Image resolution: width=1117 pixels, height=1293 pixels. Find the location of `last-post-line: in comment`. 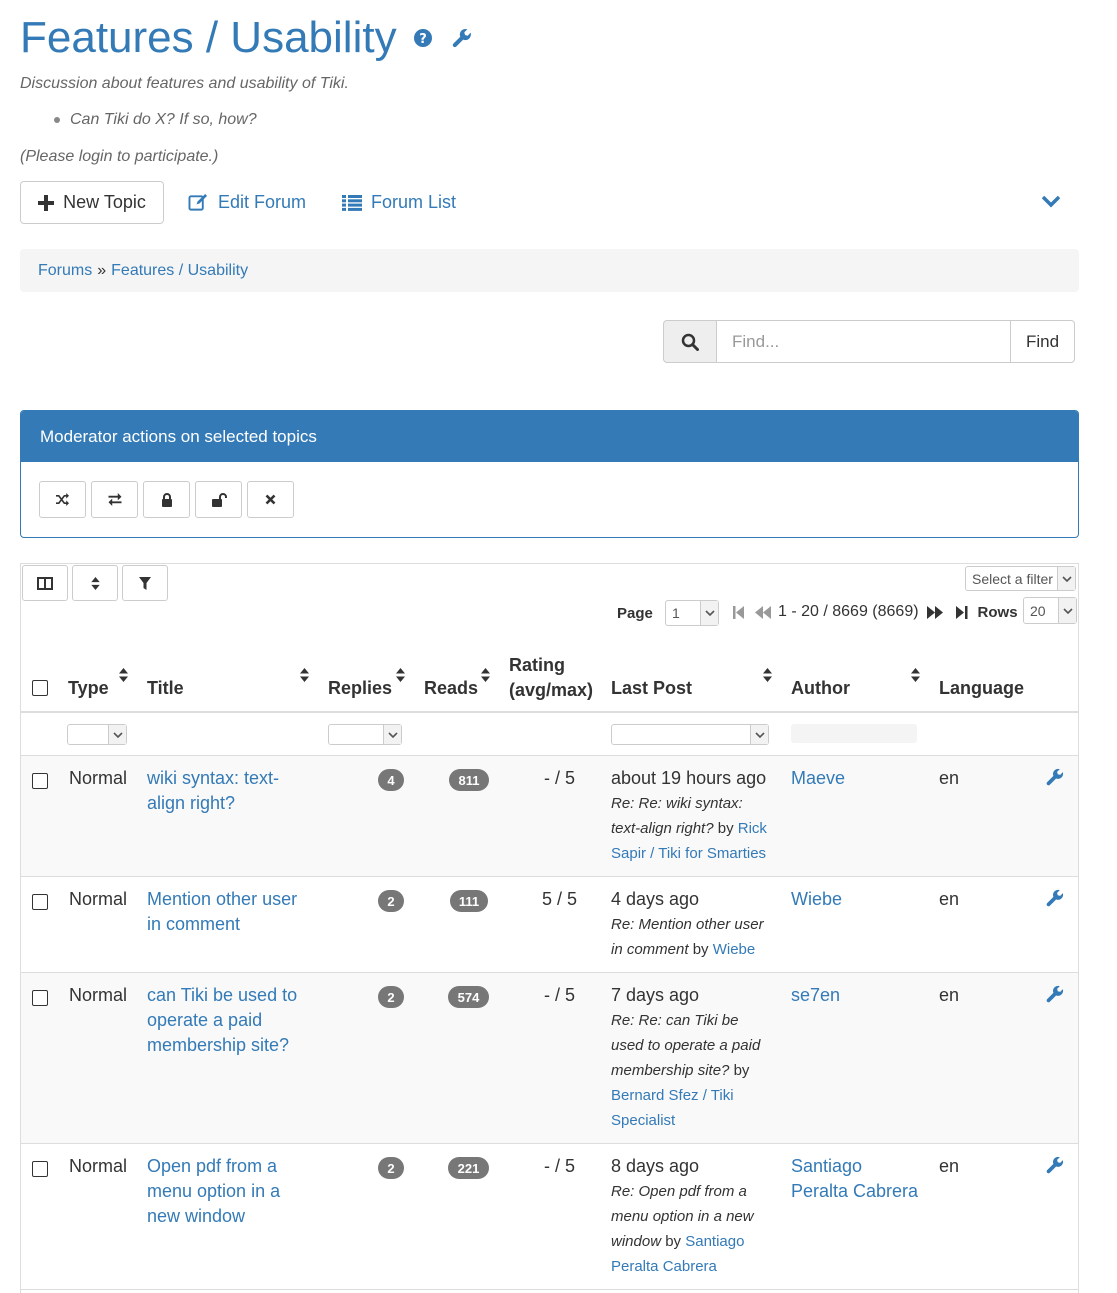

last-post-line: in comment is located at coordinates (650, 949).